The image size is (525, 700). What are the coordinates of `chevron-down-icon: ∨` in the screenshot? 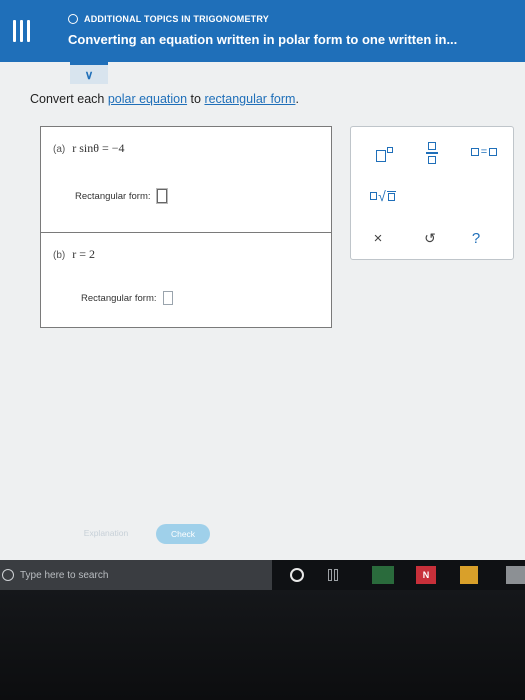 It's located at (89, 74).